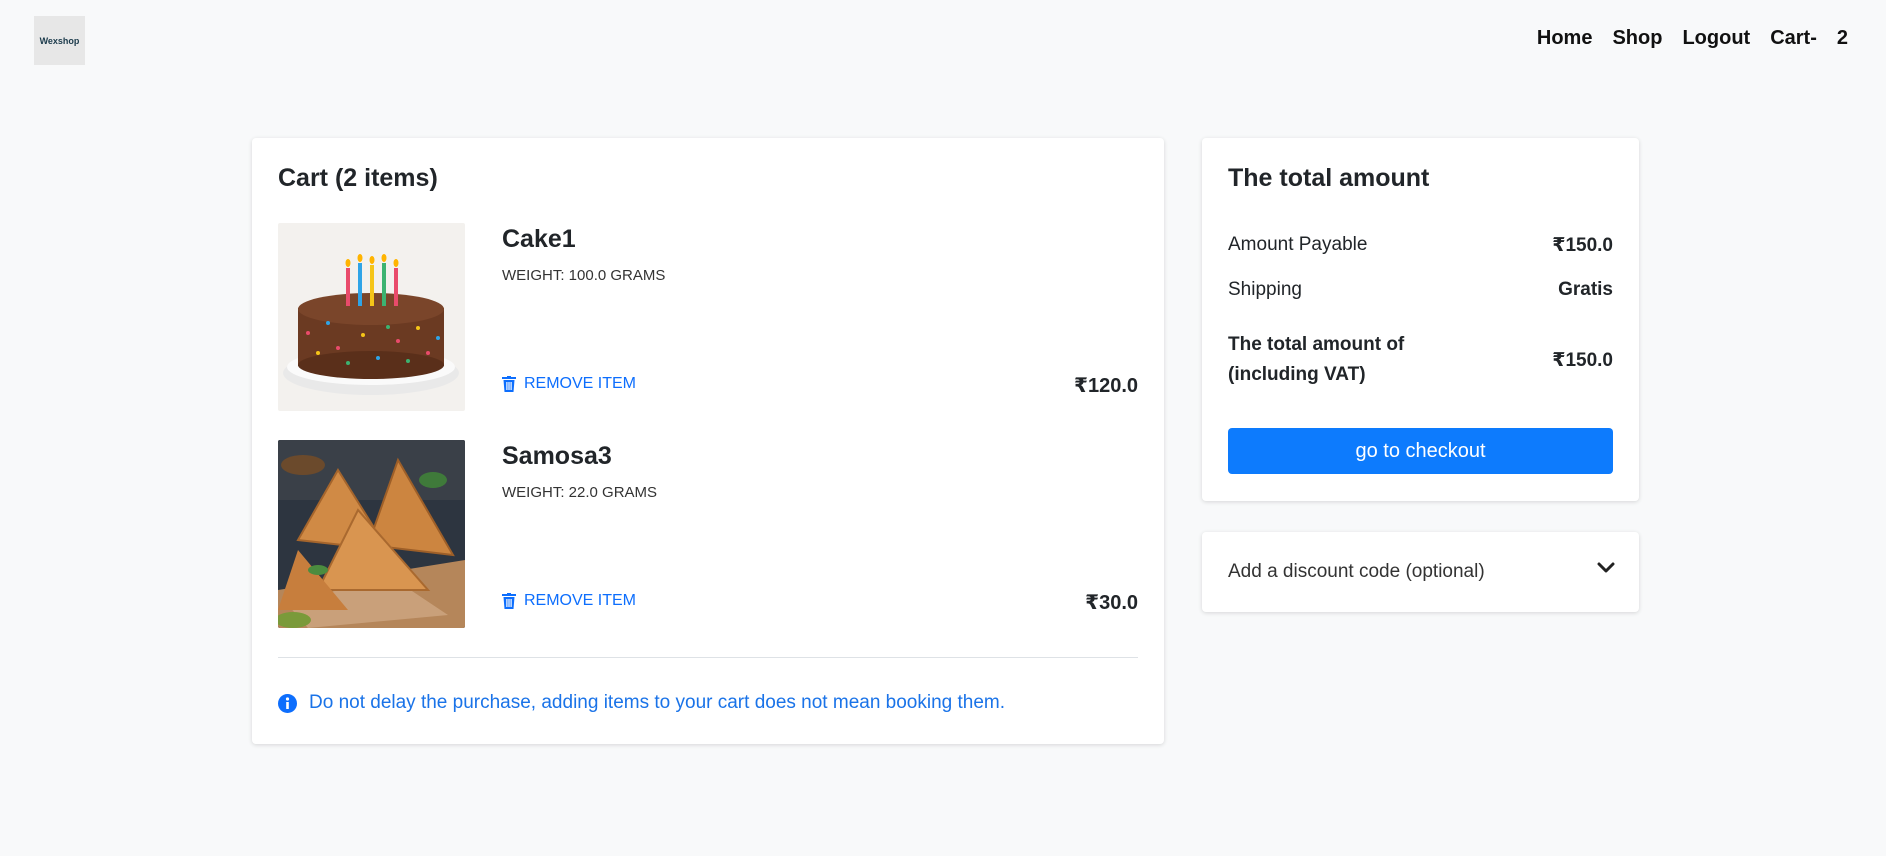  Describe the element at coordinates (1265, 289) in the screenshot. I see `shipping-label: Shipping` at that location.